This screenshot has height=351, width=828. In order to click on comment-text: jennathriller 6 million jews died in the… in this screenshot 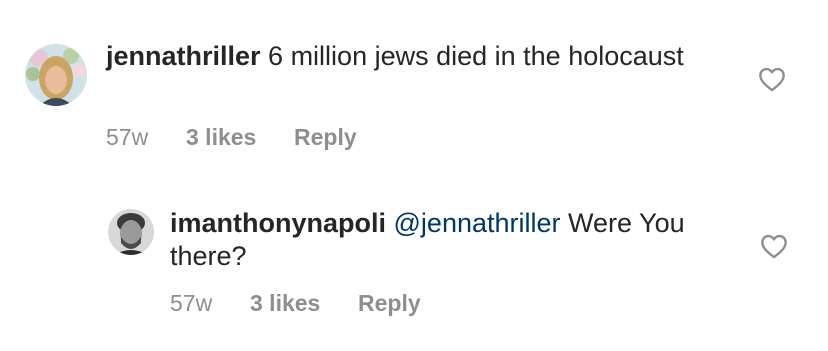, I will do `click(406, 56)`.